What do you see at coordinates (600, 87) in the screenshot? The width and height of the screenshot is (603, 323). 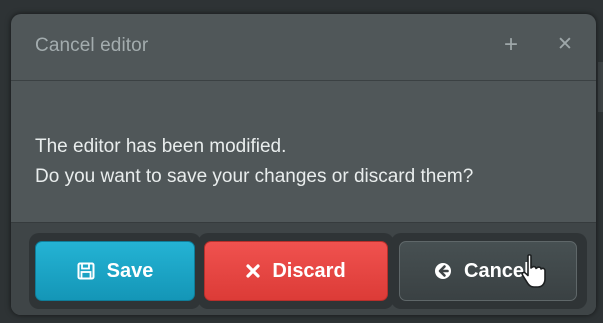 I see `background-window-edge` at bounding box center [600, 87].